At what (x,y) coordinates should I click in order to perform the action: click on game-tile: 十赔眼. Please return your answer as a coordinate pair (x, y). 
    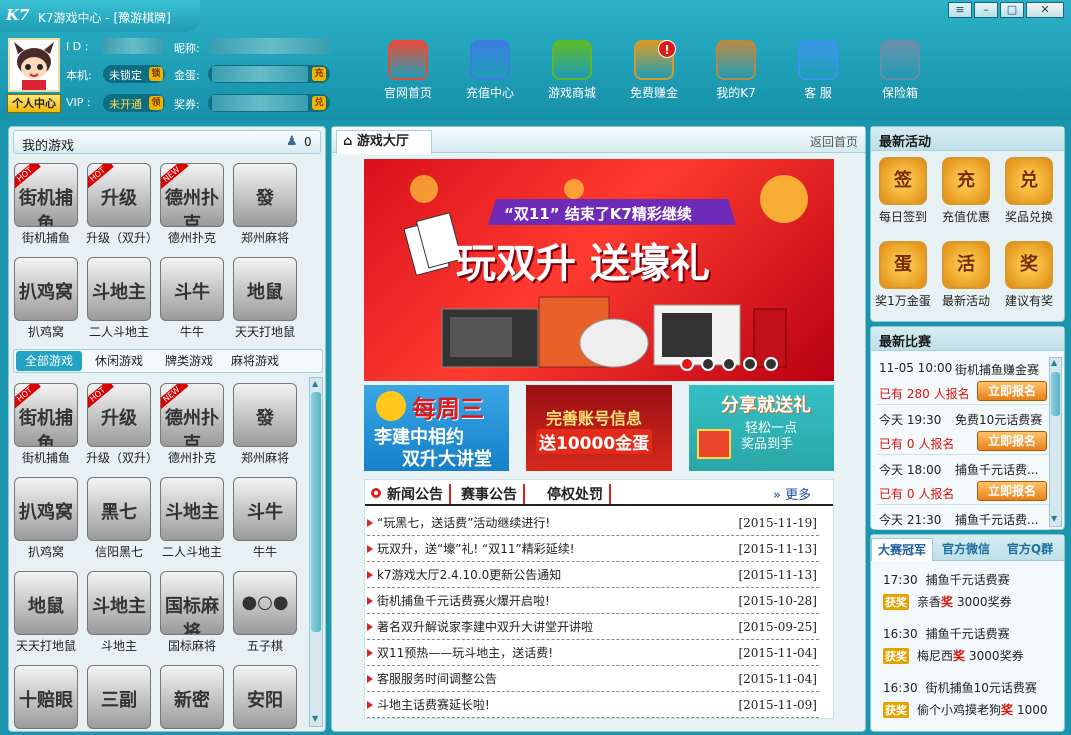
    Looking at the image, I should click on (46, 697).